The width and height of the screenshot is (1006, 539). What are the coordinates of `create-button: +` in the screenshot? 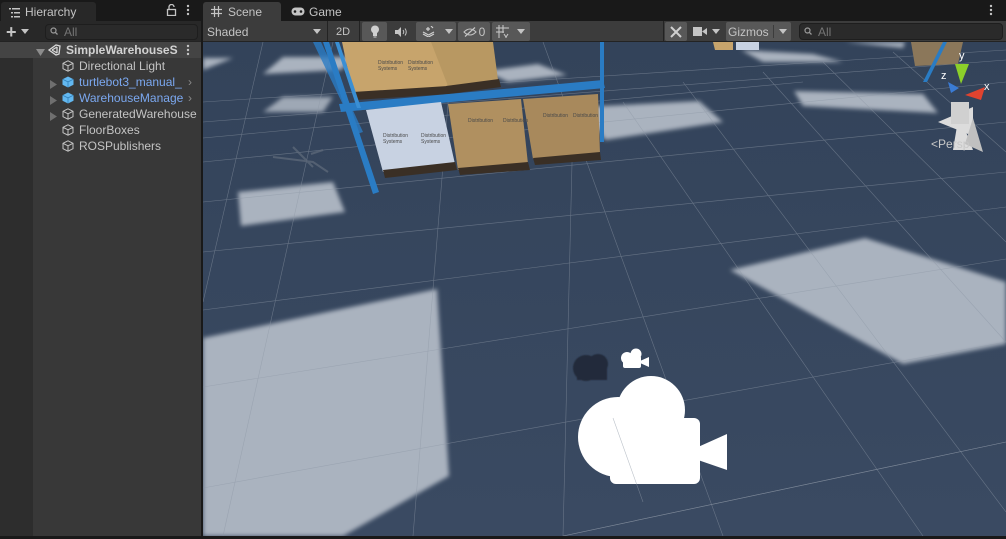 It's located at (21, 32).